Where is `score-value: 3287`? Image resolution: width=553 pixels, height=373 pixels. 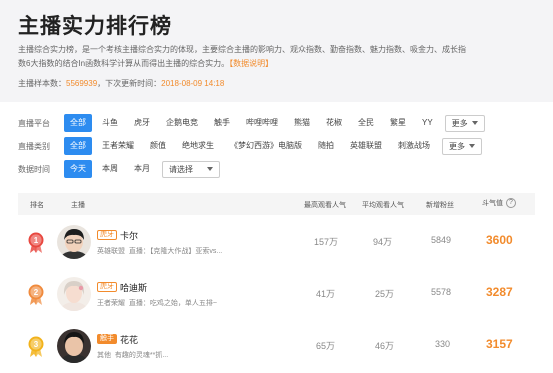 score-value: 3287 is located at coordinates (499, 292).